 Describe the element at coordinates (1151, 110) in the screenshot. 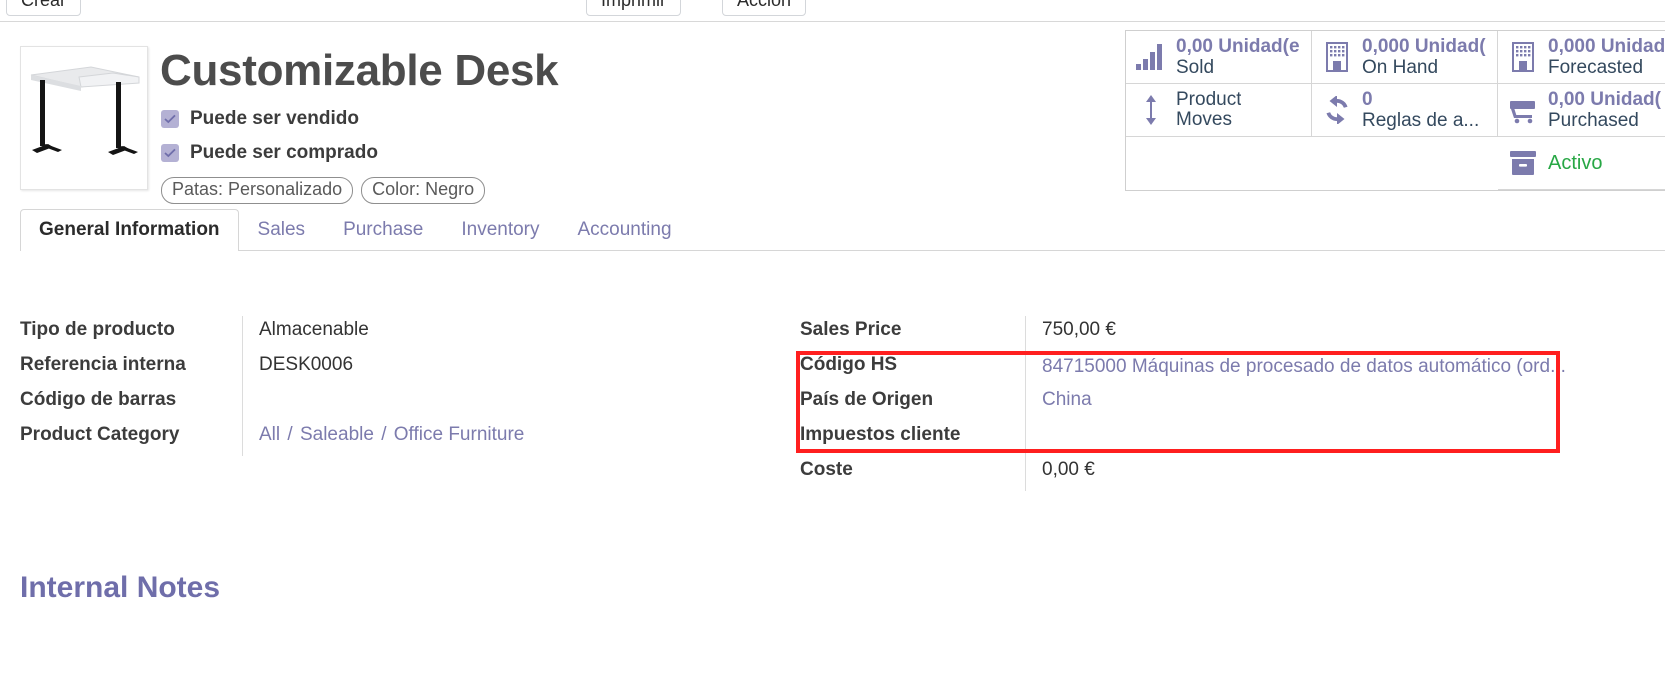

I see `arrows-updown-icon` at that location.